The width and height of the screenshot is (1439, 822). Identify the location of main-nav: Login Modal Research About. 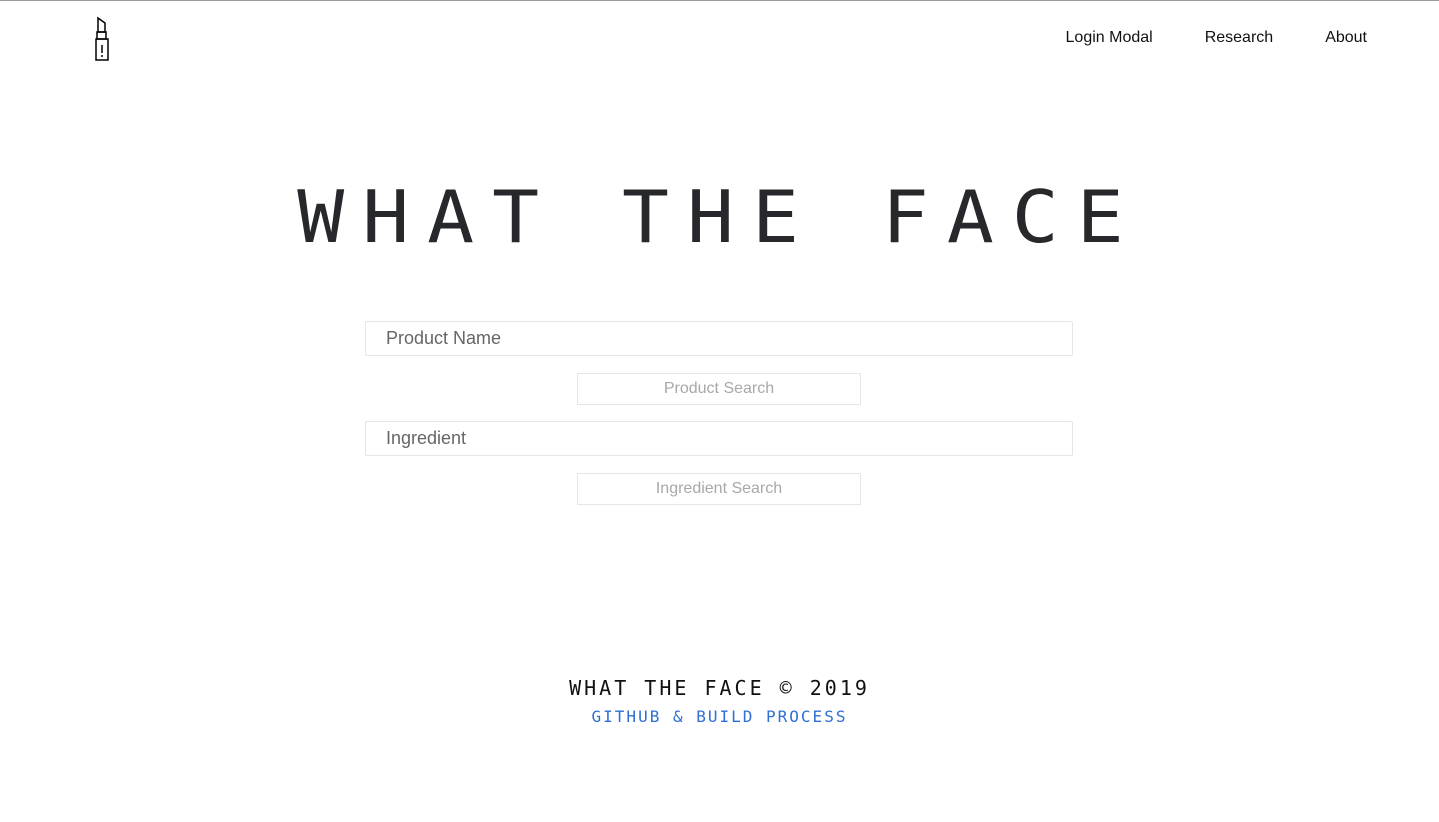
(1216, 38).